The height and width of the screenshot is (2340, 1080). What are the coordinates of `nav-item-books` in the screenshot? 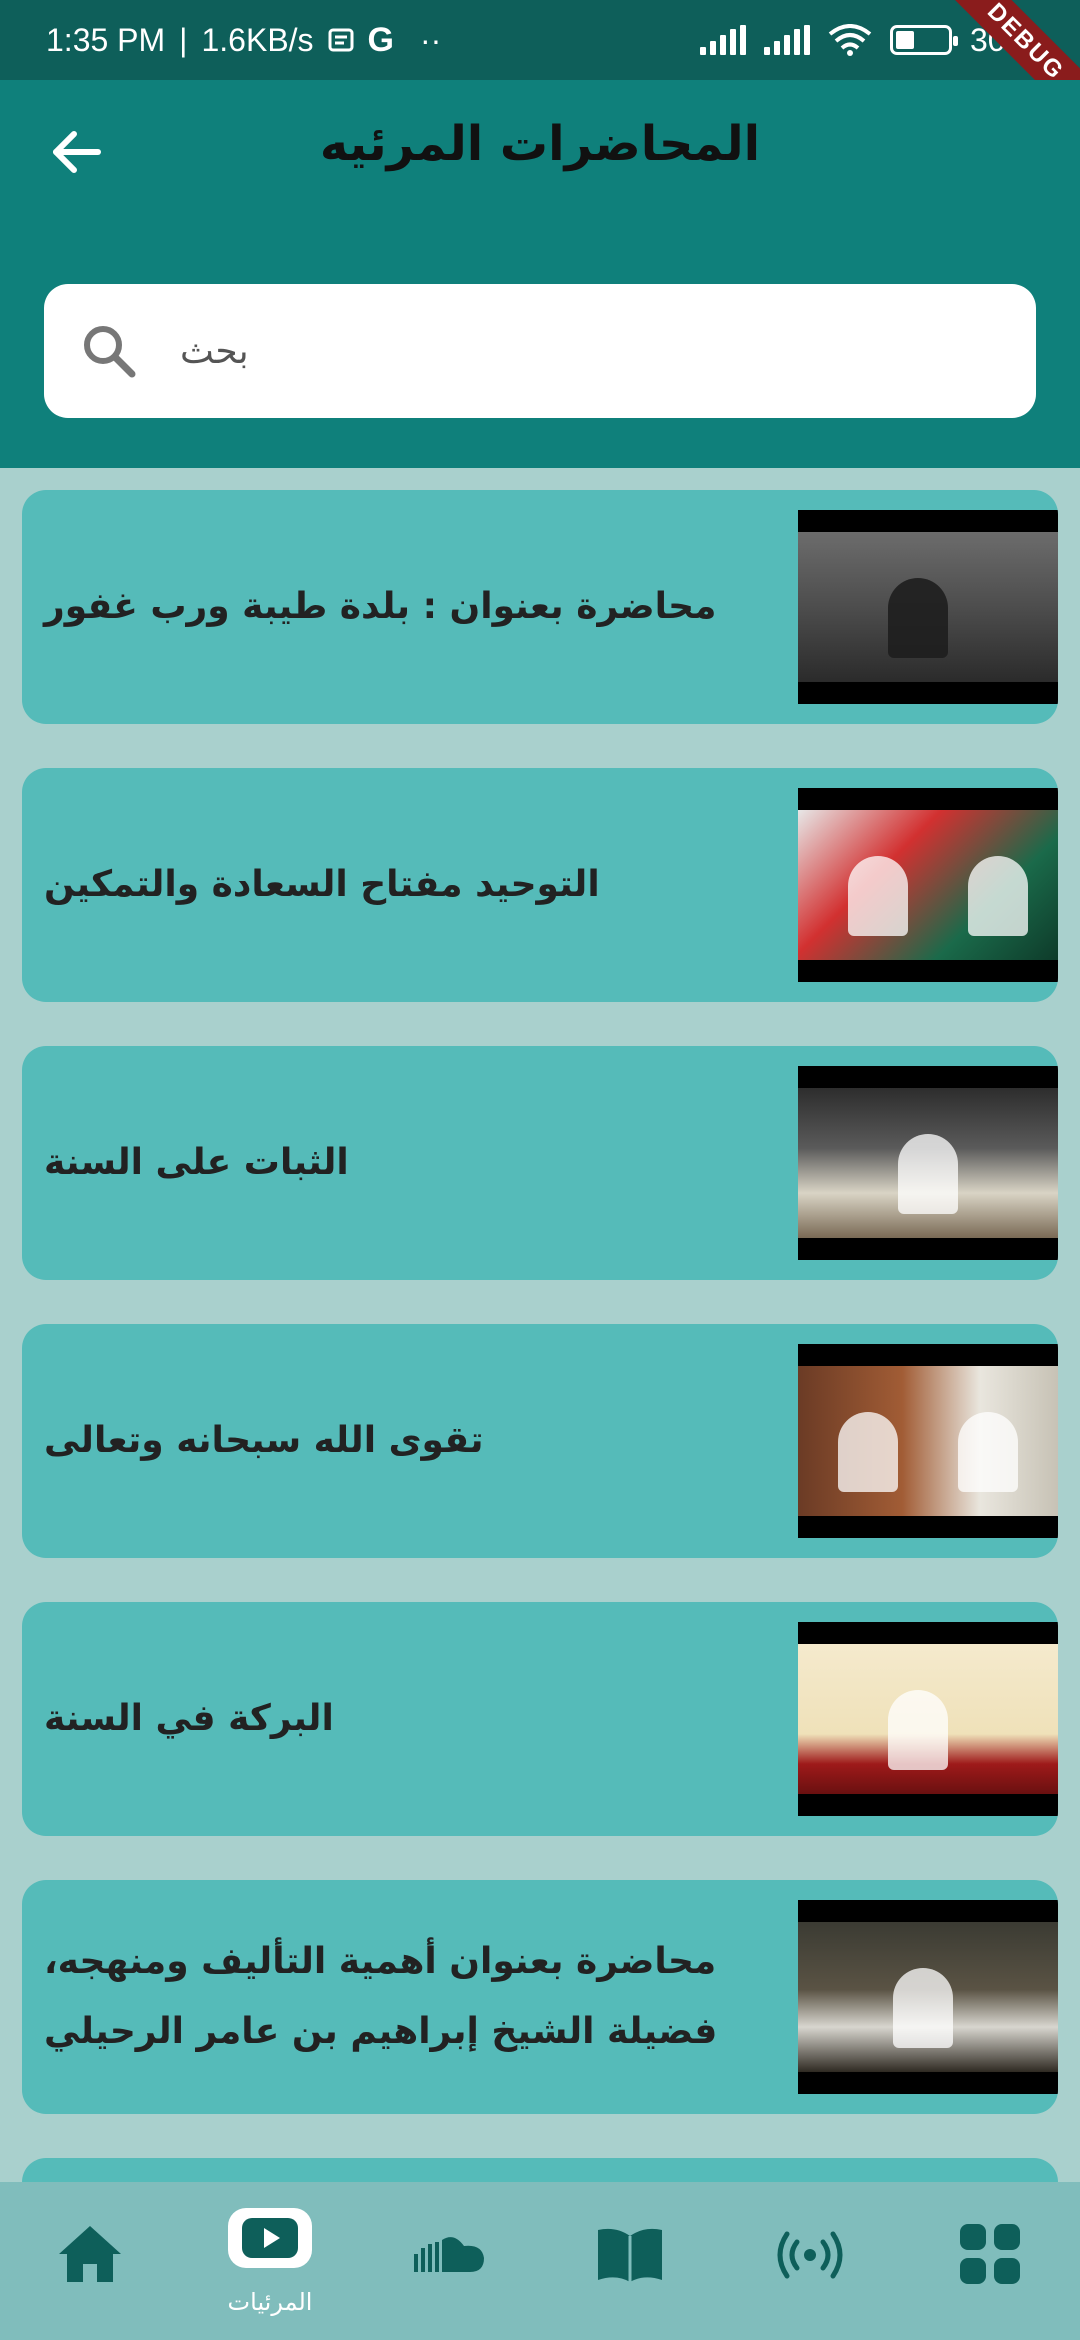 It's located at (630, 2261).